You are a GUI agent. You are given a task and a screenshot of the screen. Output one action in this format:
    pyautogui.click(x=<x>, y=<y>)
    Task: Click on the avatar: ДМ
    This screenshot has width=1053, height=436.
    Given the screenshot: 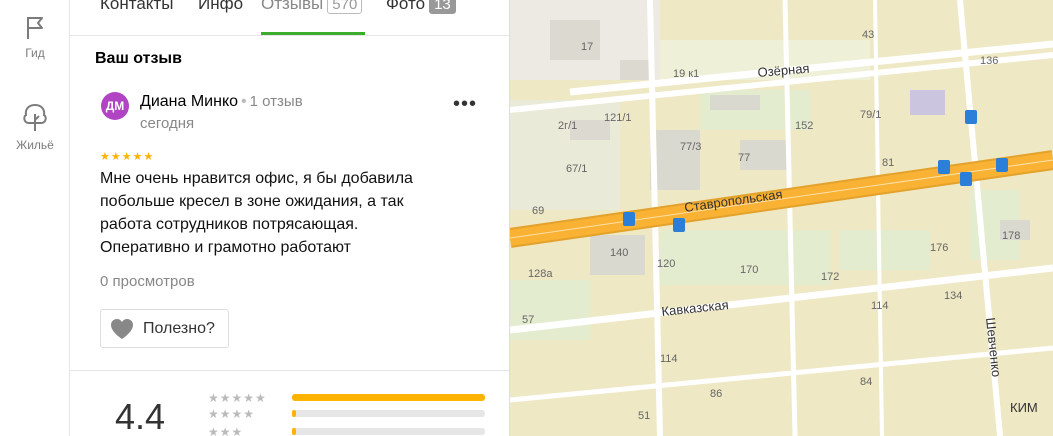 What is the action you would take?
    pyautogui.click(x=115, y=106)
    